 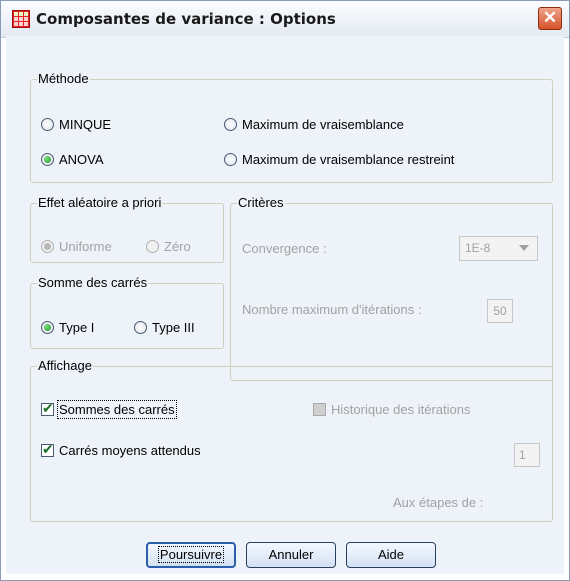 I want to click on aide-button: Aide, so click(x=391, y=555).